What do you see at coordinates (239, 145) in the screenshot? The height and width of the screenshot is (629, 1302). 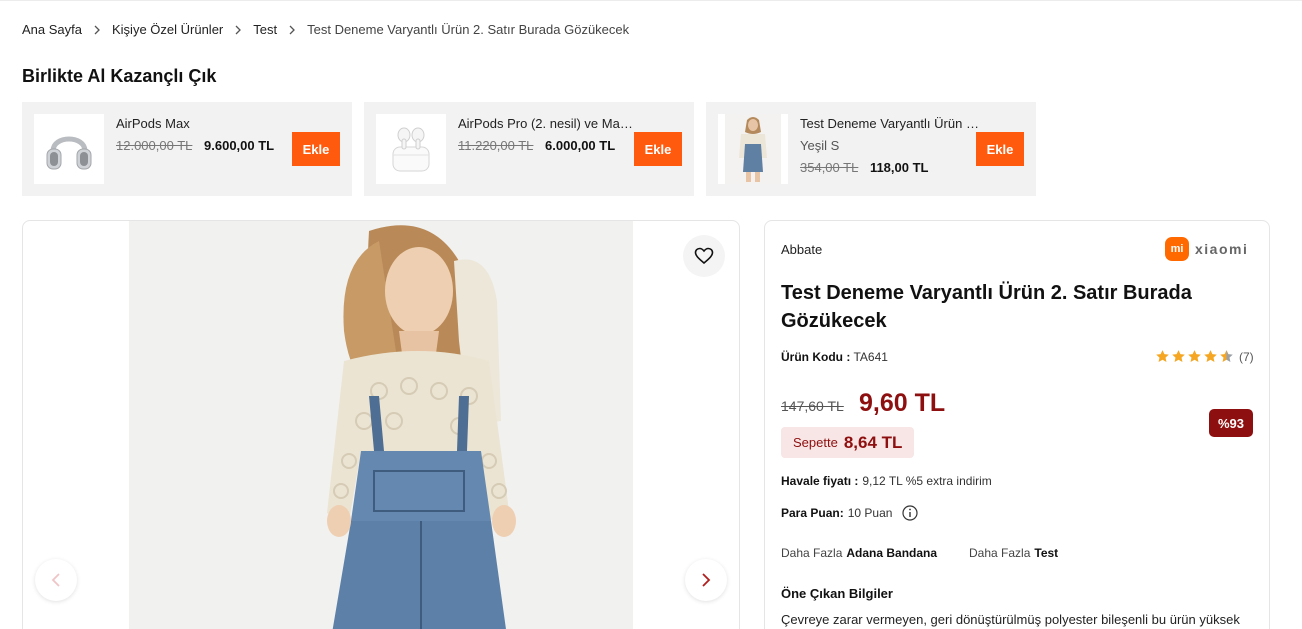 I see `current-price: 9.600,00 TL` at bounding box center [239, 145].